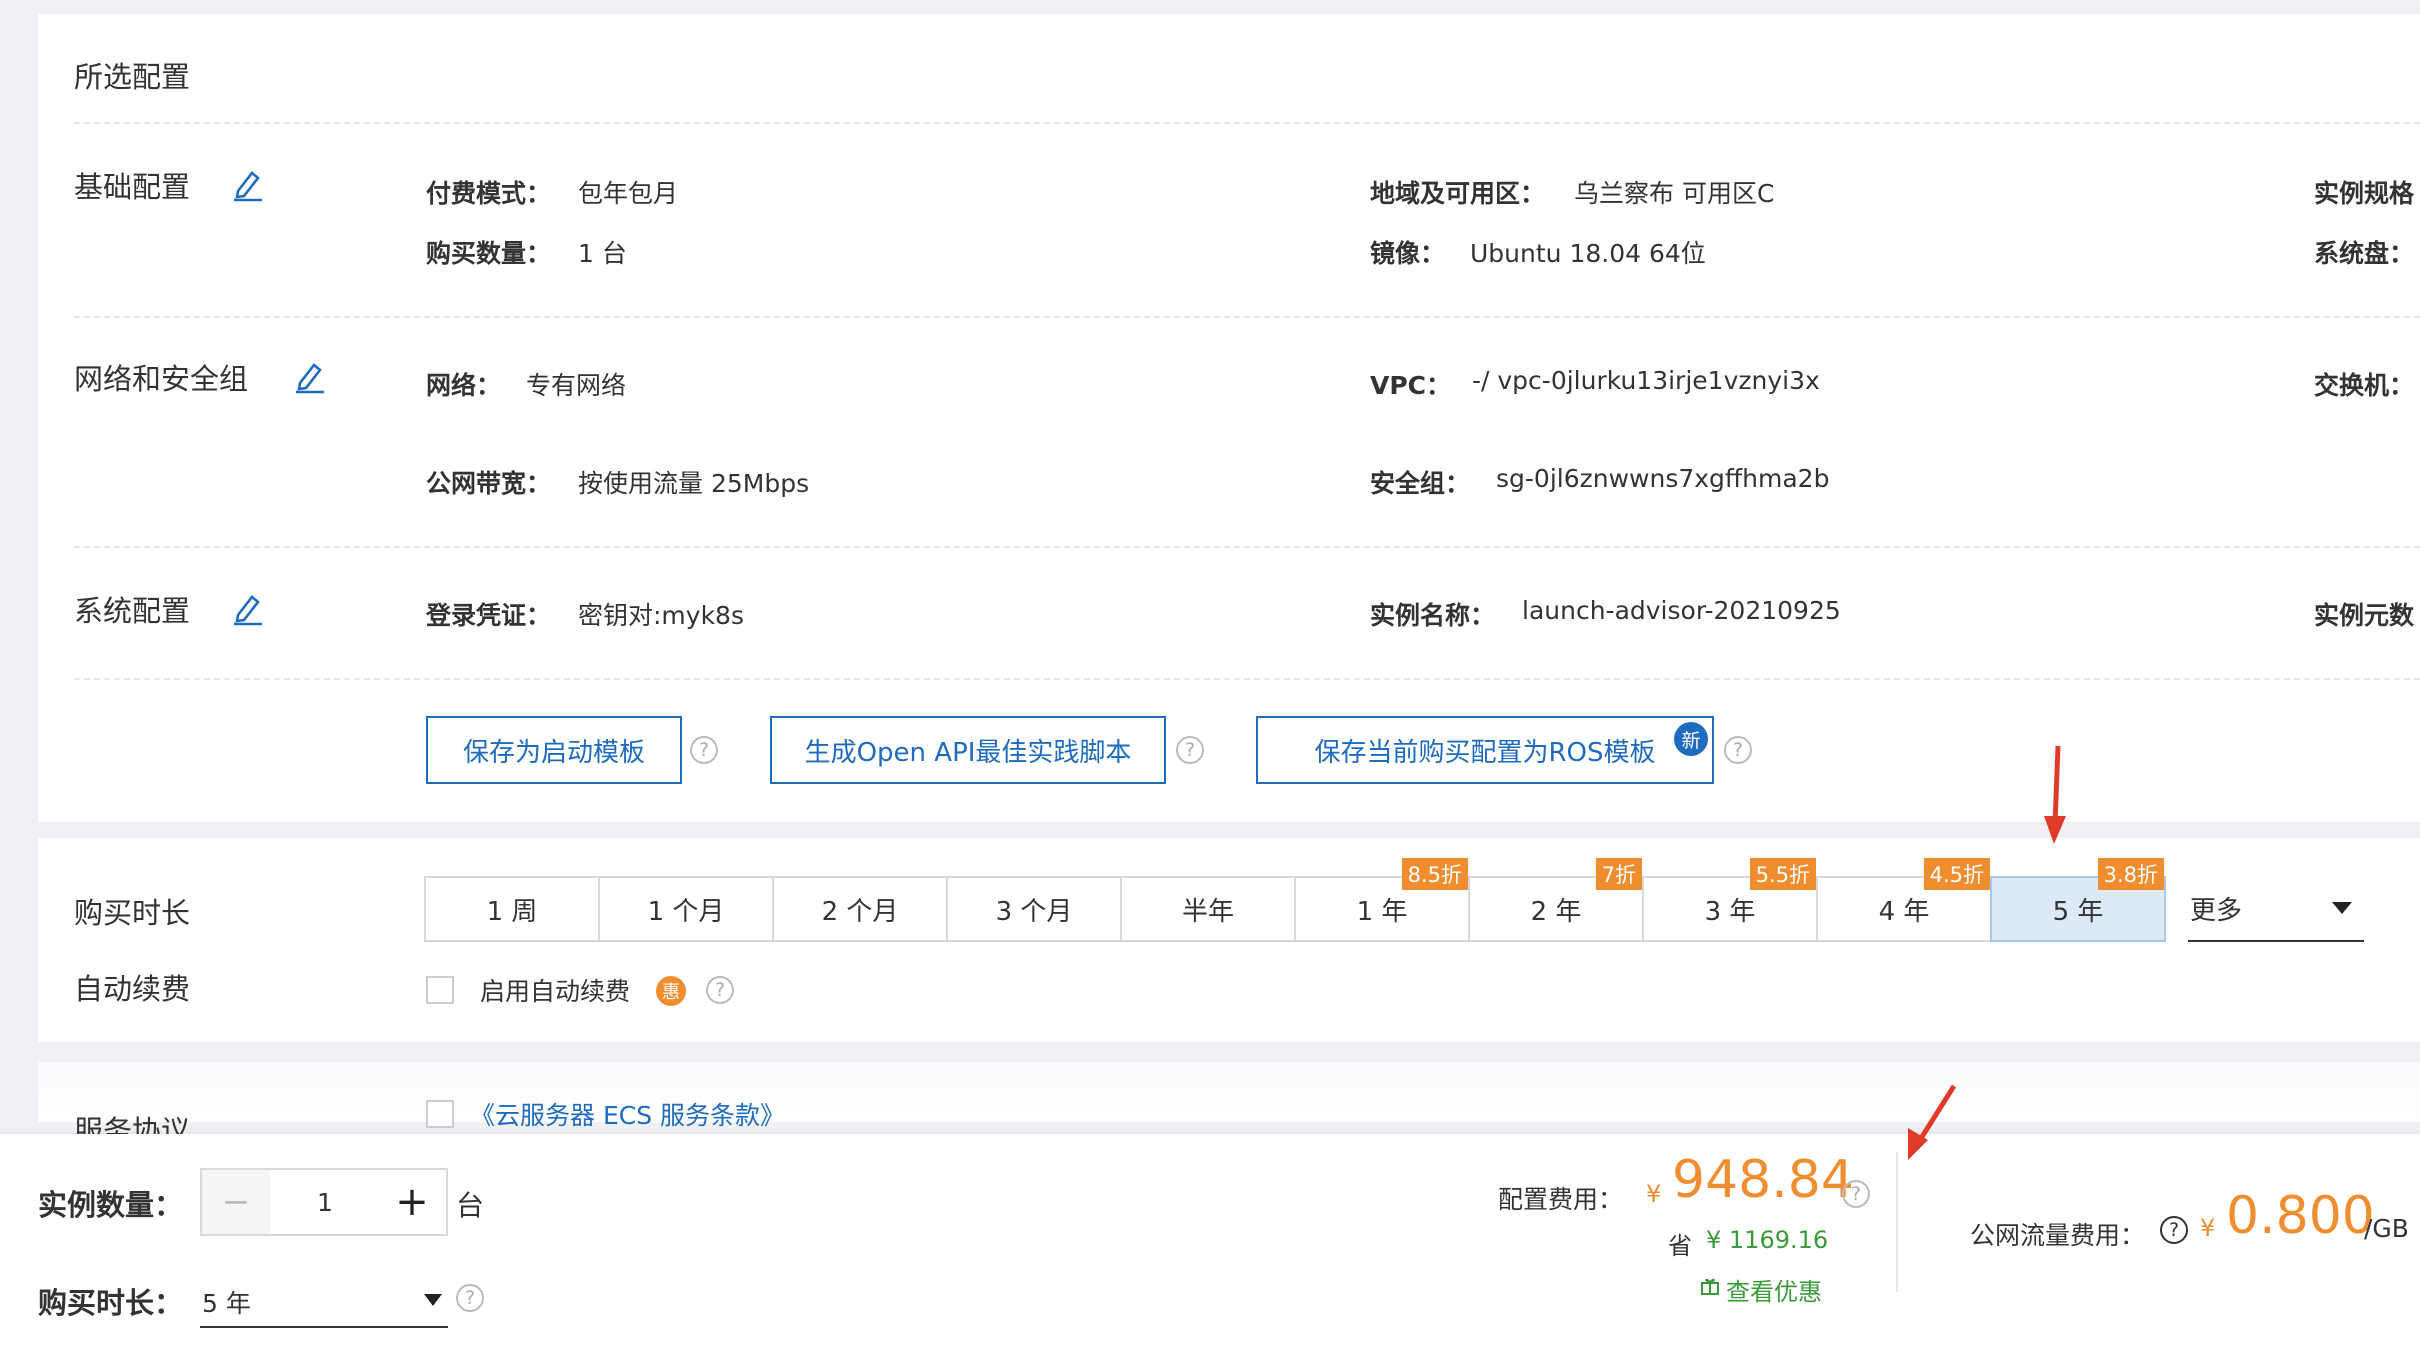 This screenshot has height=1346, width=2420. I want to click on quantity-stepper: − 1 +, so click(324, 1202).